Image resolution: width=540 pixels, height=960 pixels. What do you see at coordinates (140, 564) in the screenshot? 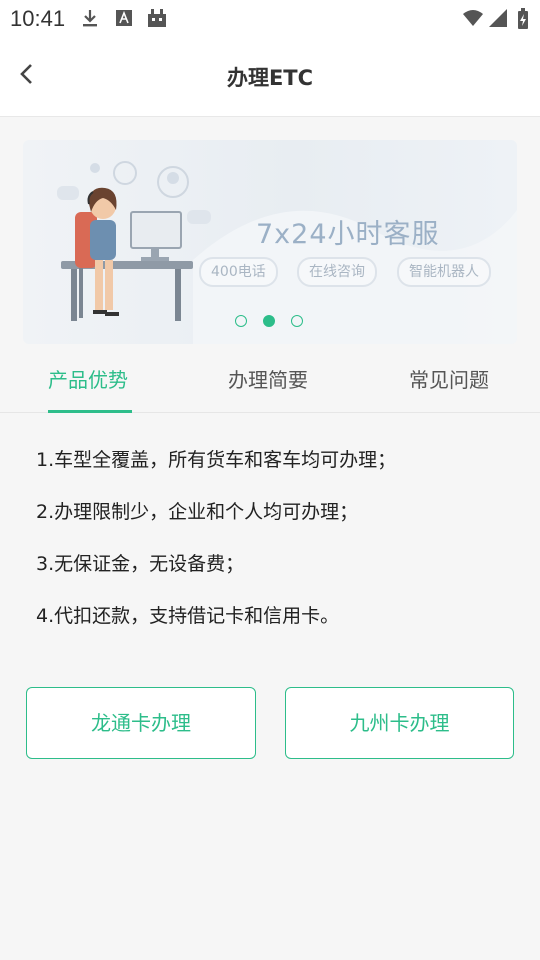
I see `list-item: 3.无保证金，无设备费；` at bounding box center [140, 564].